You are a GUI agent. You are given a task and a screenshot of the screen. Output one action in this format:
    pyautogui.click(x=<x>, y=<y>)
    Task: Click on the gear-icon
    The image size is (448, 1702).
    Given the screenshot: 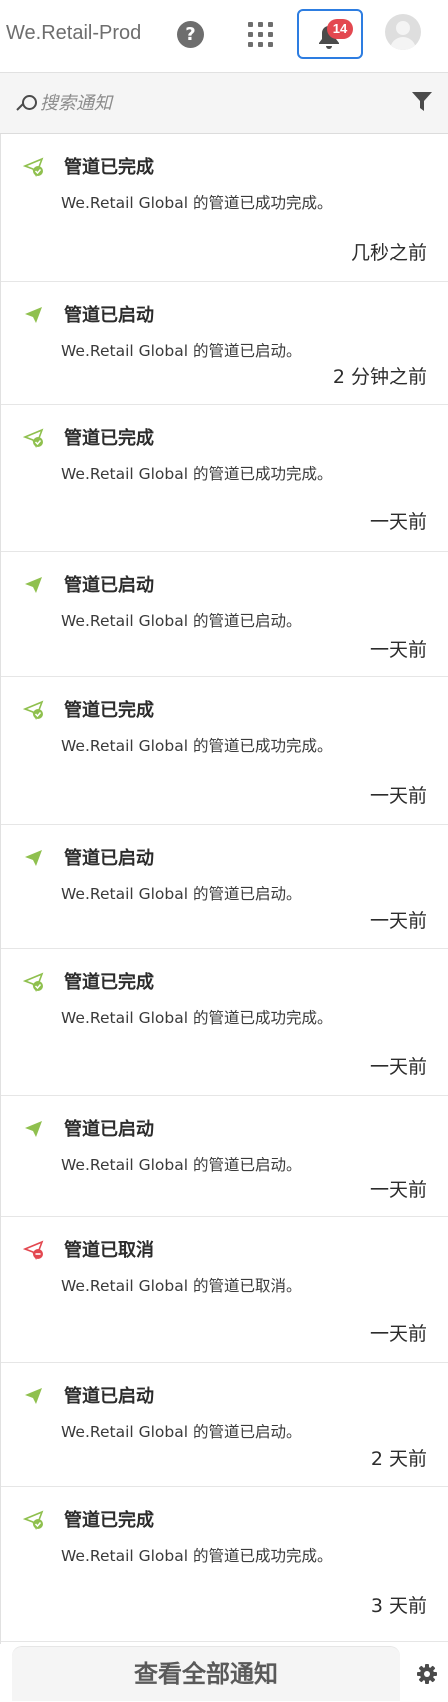 What is the action you would take?
    pyautogui.click(x=427, y=1674)
    